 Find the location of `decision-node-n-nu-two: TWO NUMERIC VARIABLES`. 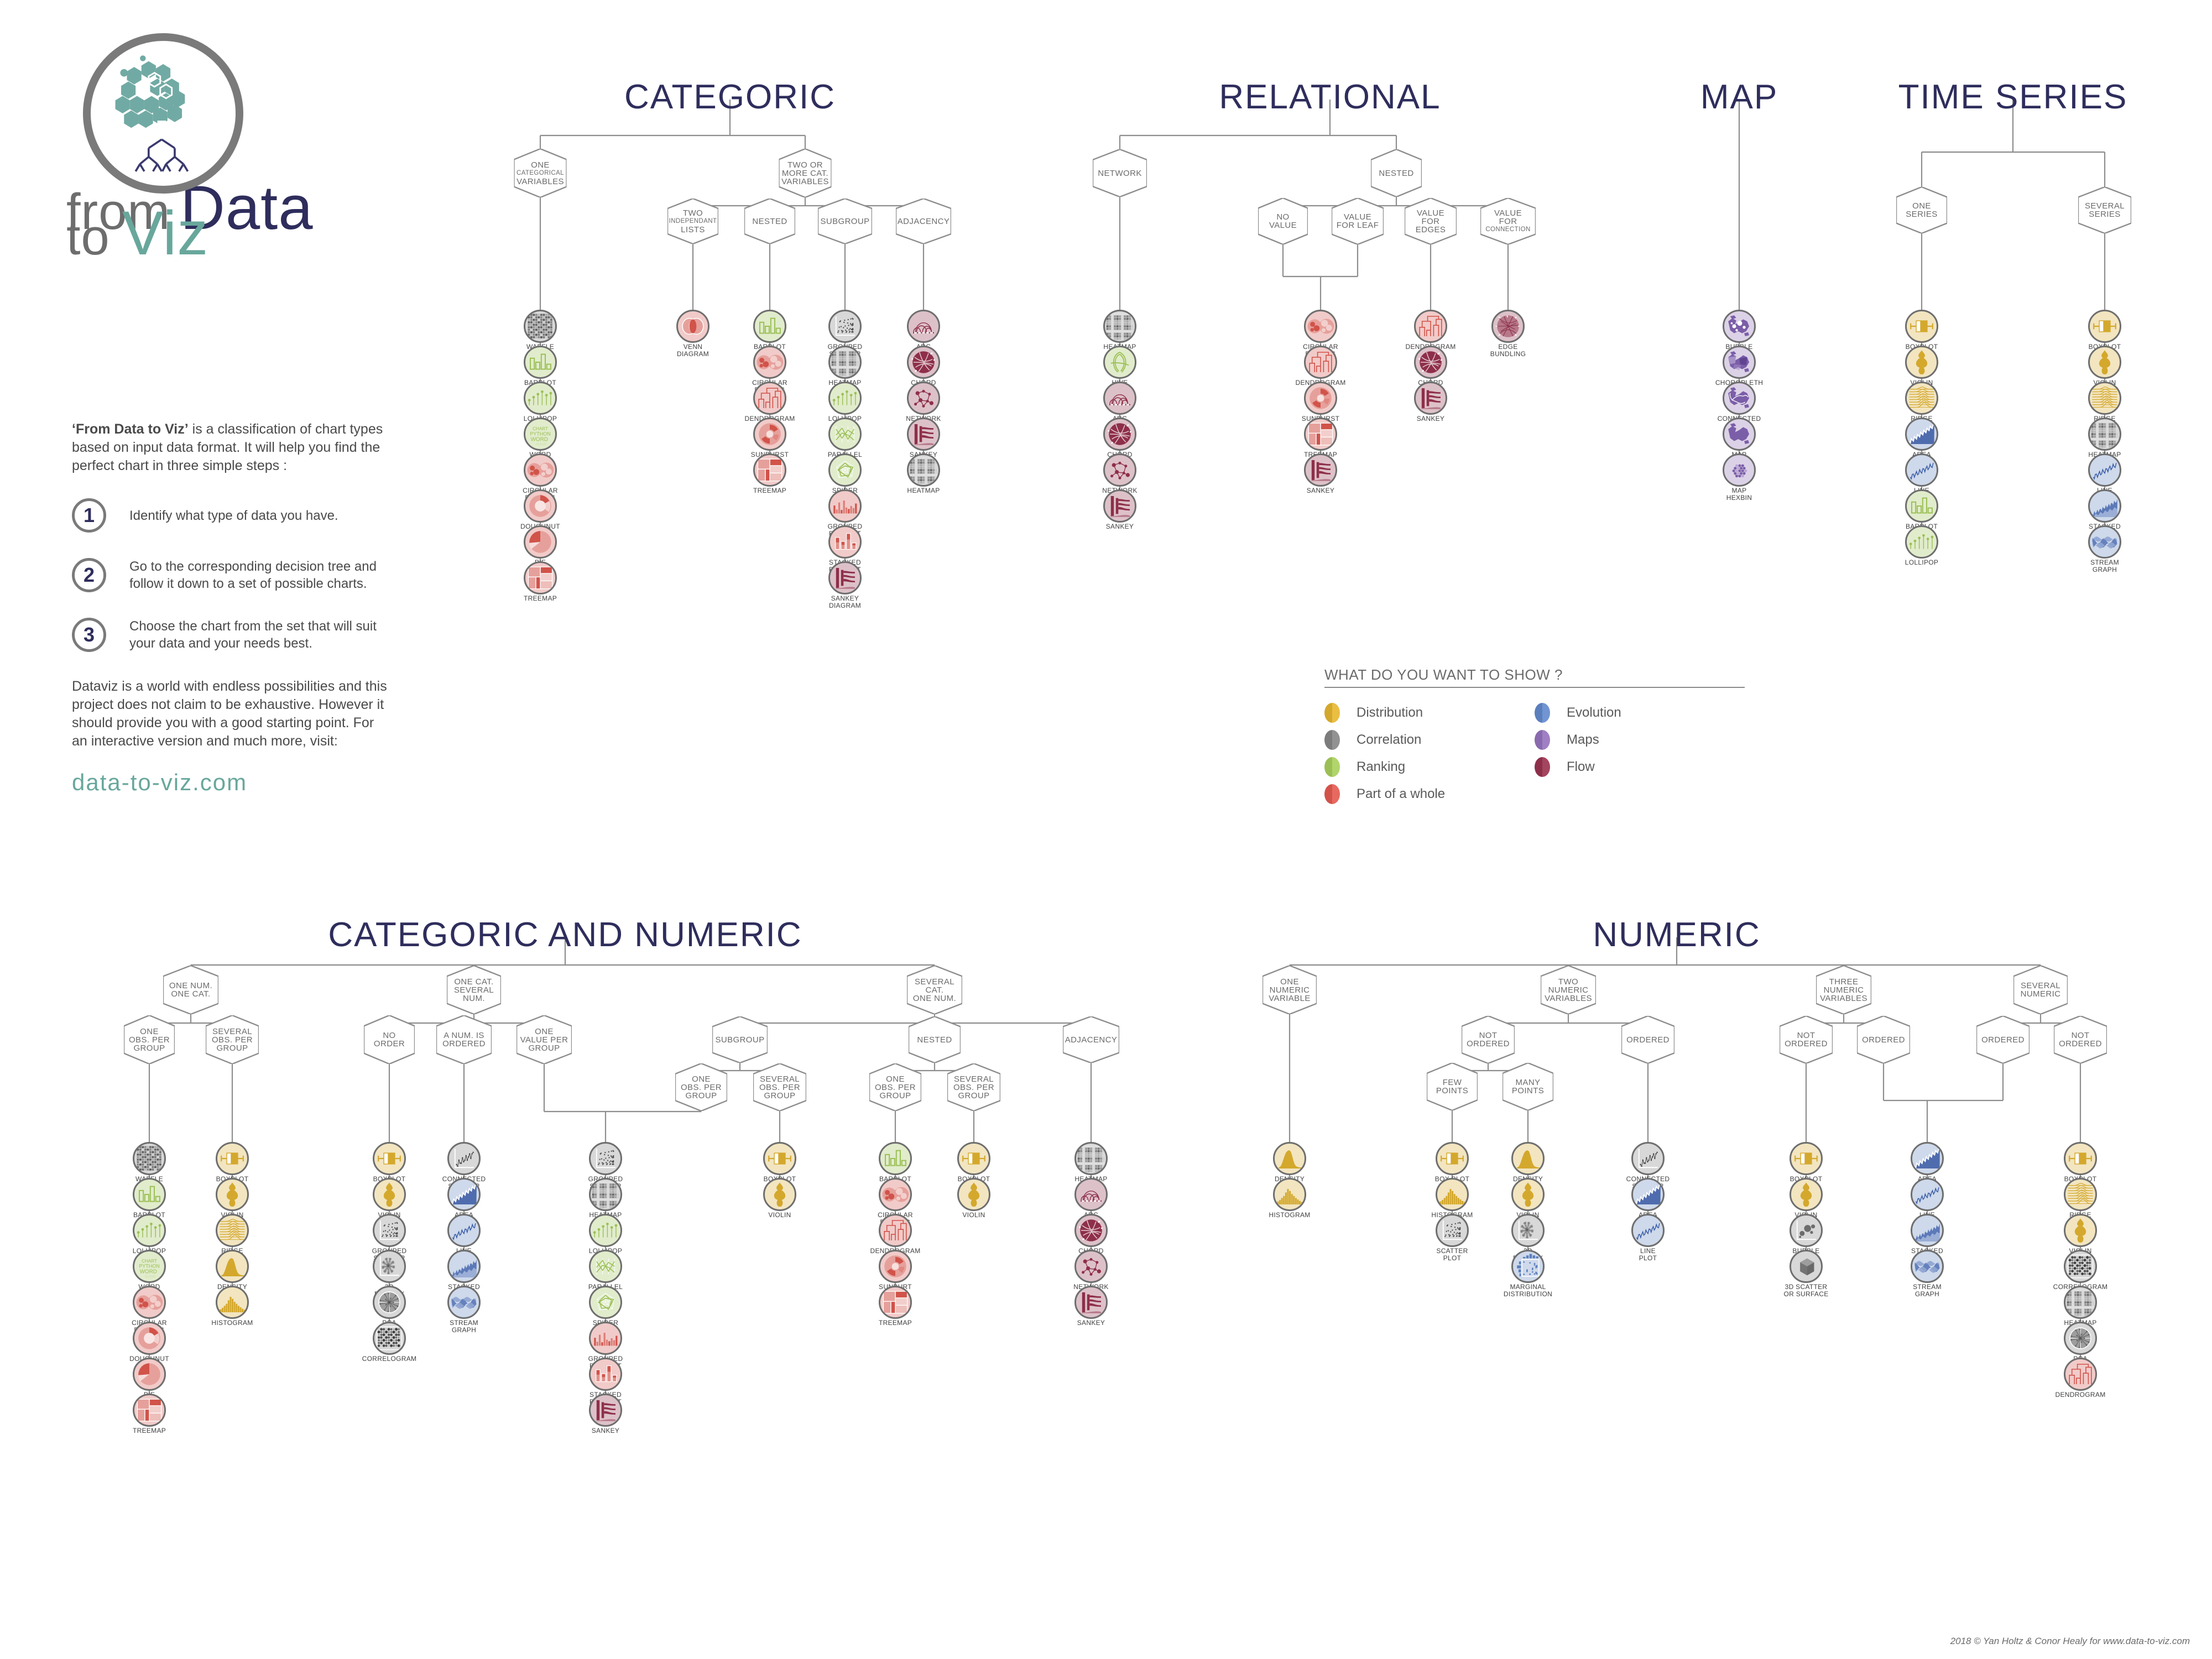

decision-node-n-nu-two: TWO NUMERIC VARIABLES is located at coordinates (1569, 990).